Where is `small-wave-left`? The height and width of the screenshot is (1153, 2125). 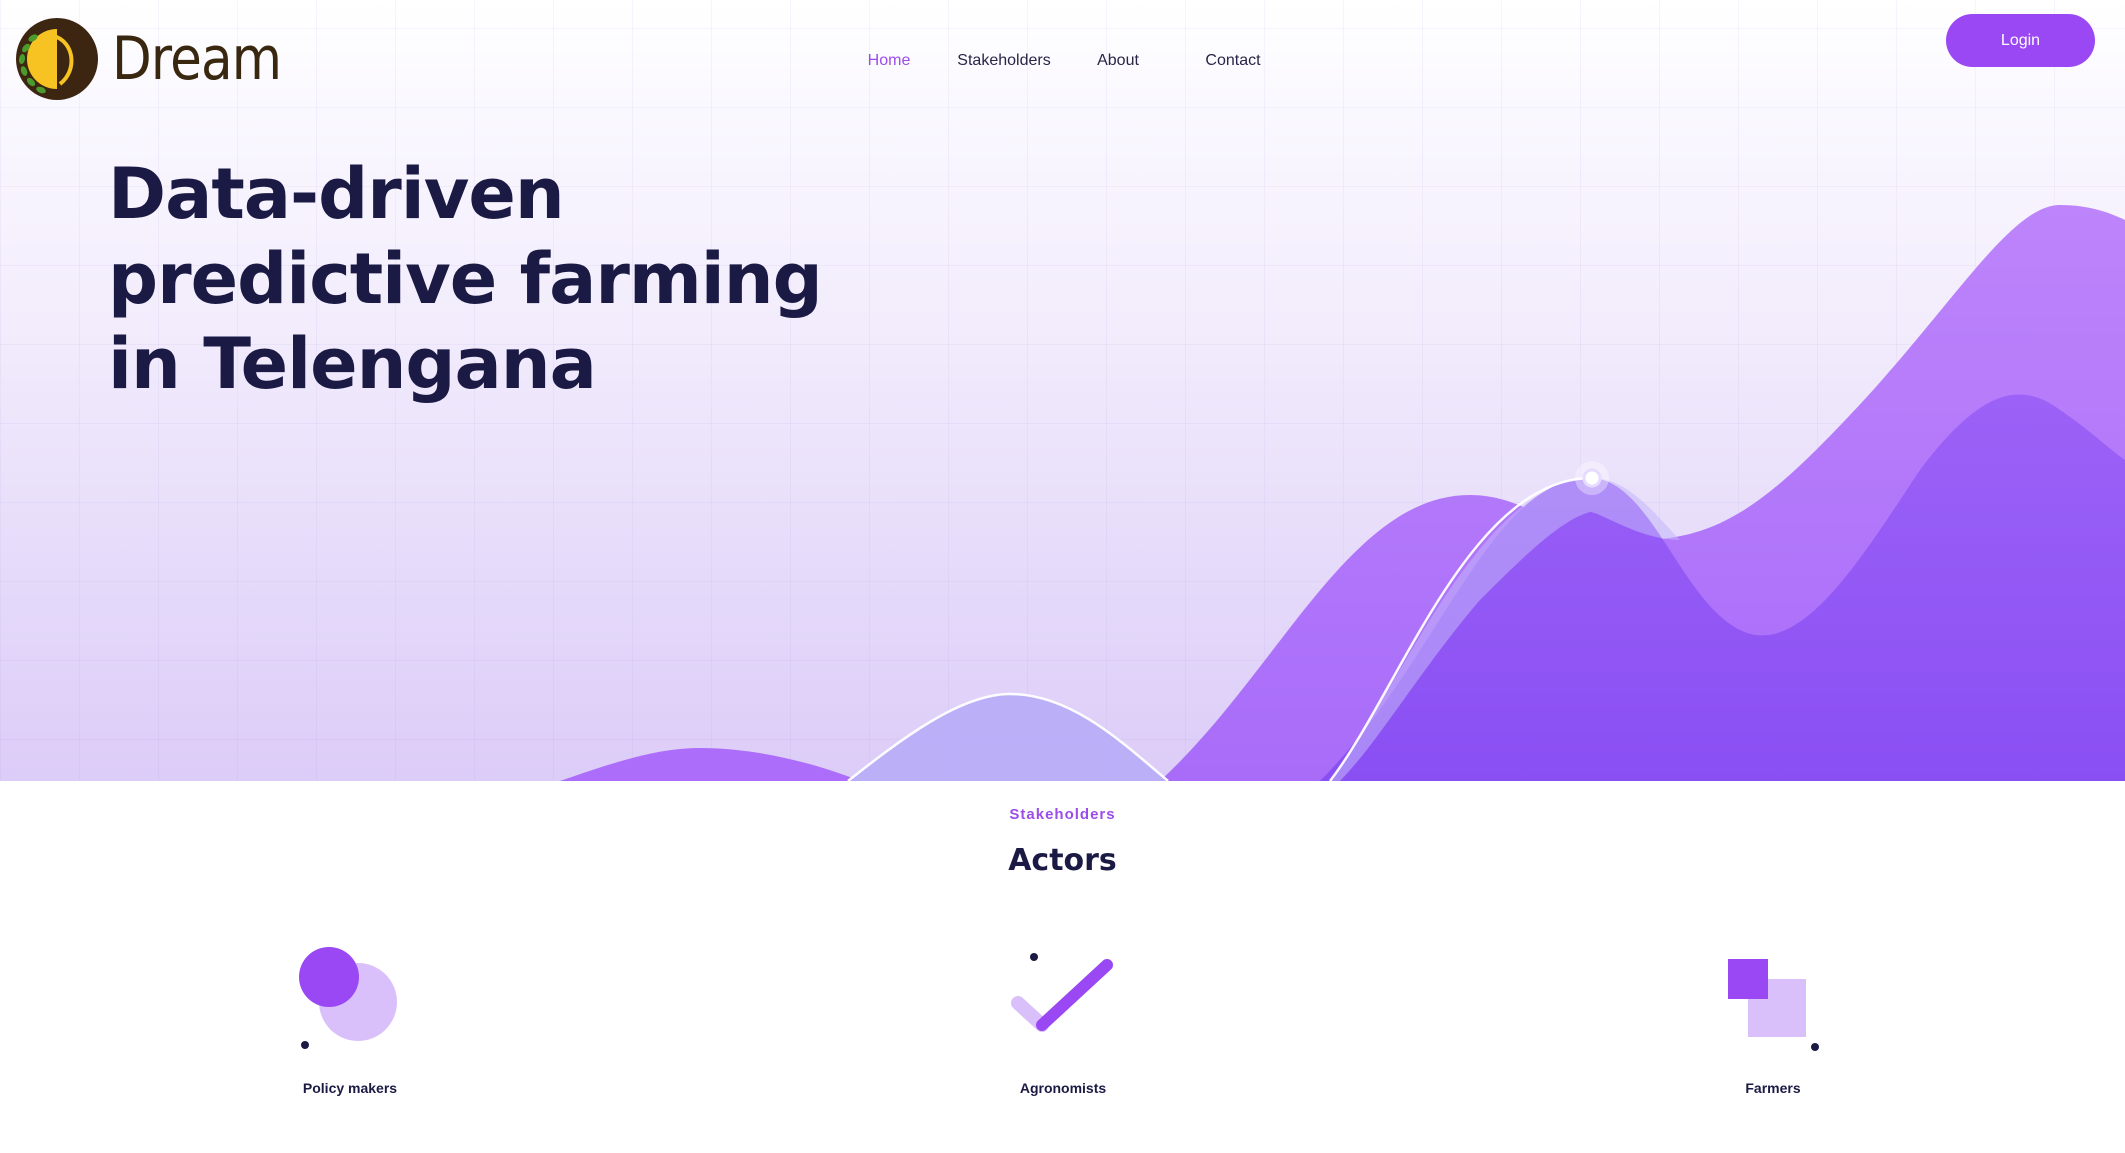 small-wave-left is located at coordinates (710, 764).